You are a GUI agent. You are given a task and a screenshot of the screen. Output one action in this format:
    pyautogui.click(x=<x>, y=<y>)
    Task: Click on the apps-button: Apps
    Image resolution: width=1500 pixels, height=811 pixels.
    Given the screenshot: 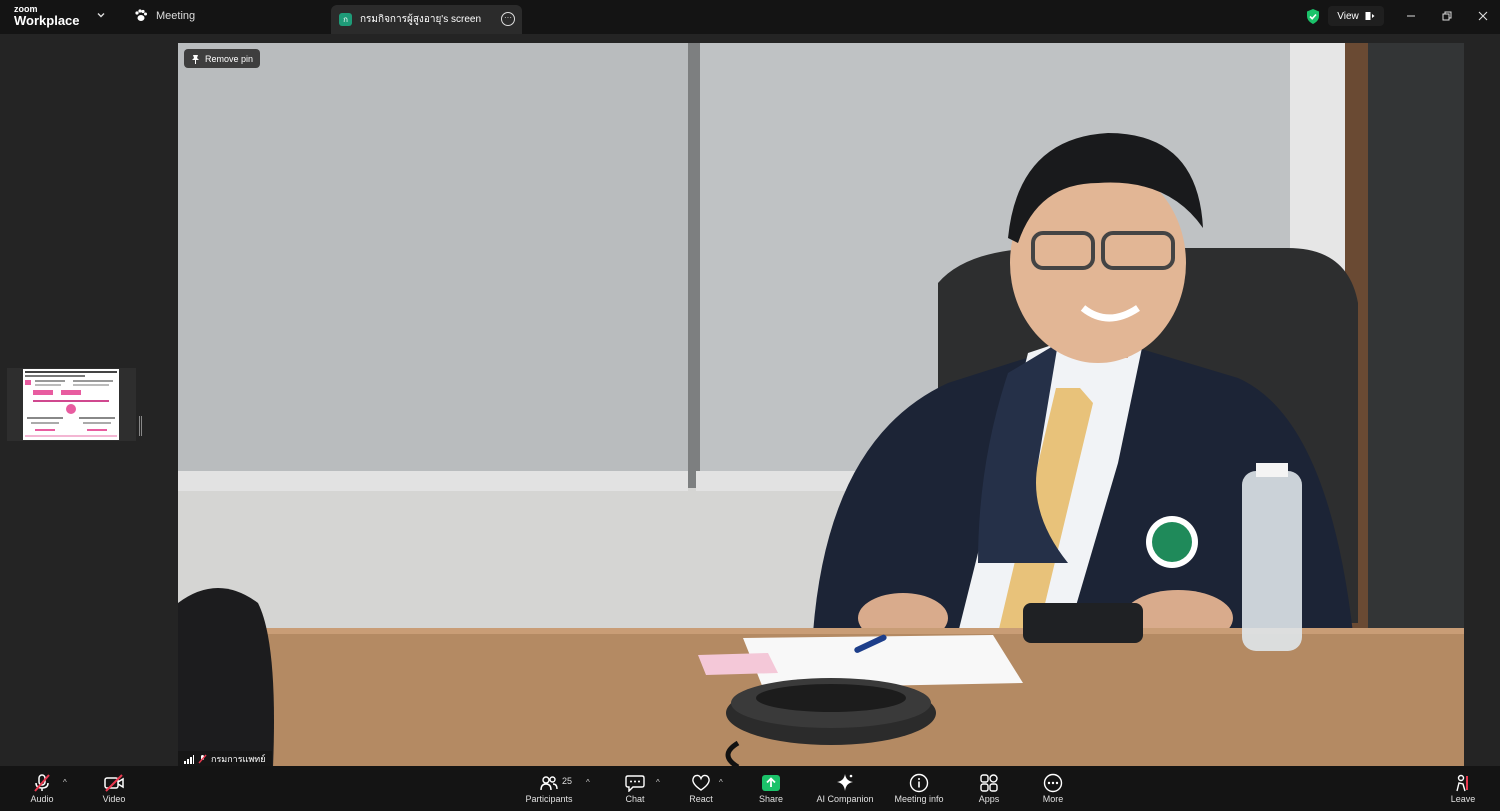 What is the action you would take?
    pyautogui.click(x=989, y=788)
    